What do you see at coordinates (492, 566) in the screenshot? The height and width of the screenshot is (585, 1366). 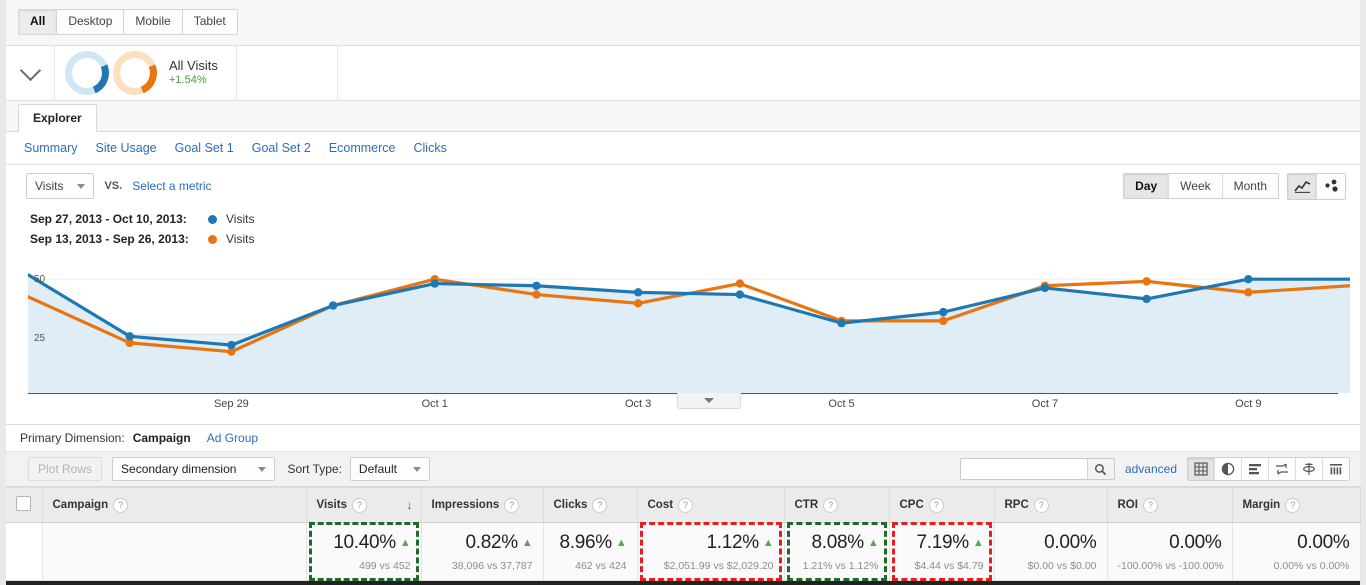 I see `cell-subvalue: 38,096 vs 37,787` at bounding box center [492, 566].